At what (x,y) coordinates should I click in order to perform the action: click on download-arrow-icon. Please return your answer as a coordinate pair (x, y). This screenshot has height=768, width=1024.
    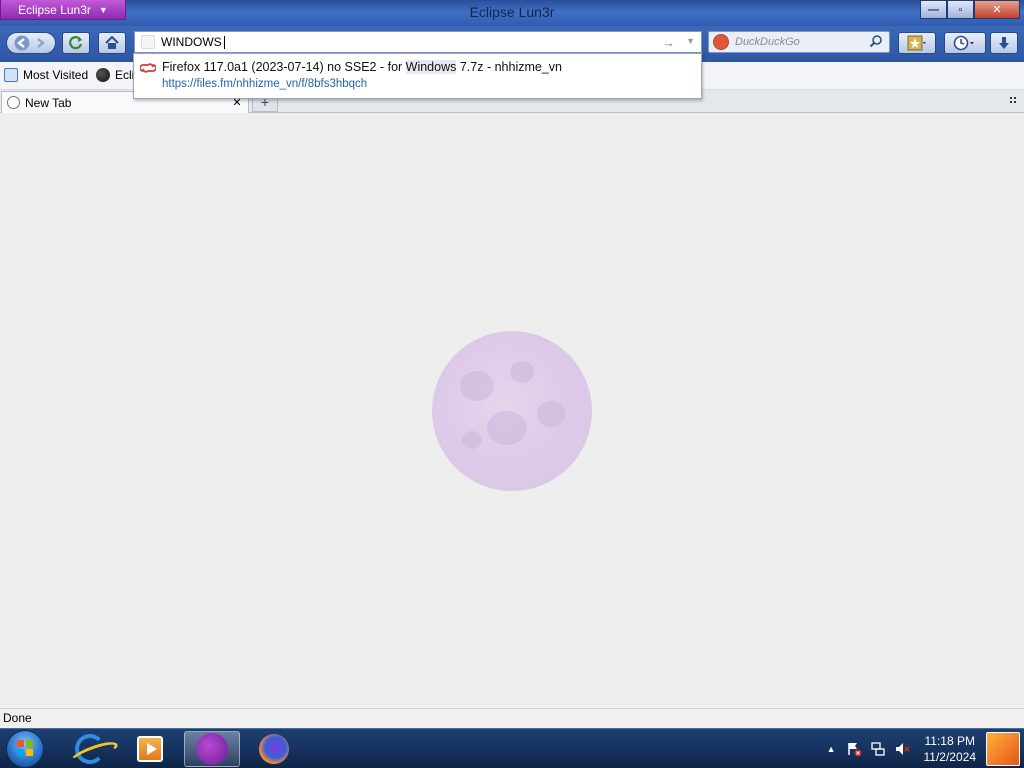
    Looking at the image, I should click on (1004, 43).